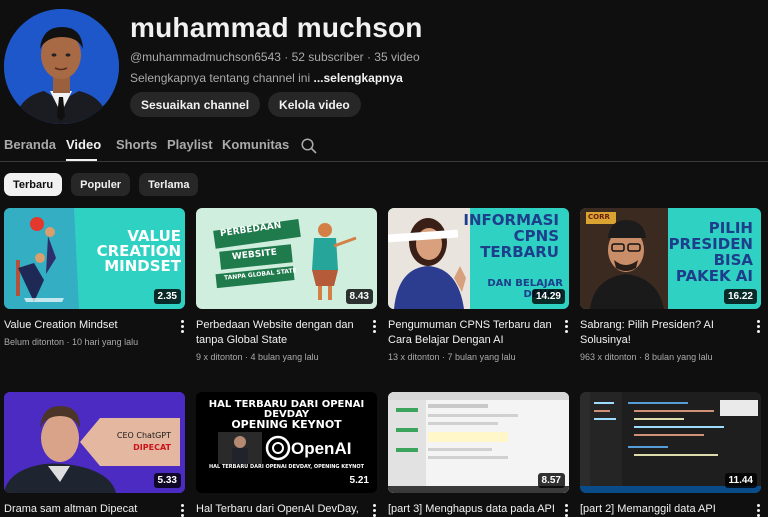 The width and height of the screenshot is (768, 517). I want to click on video-thumbnail: CEO ChatGPT DIPECAT 5.33, so click(94, 442).